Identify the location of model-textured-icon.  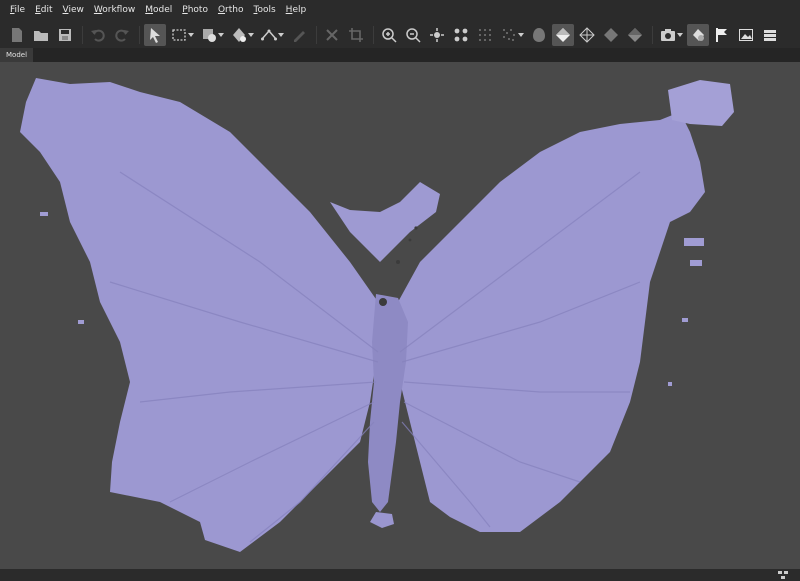
(635, 35).